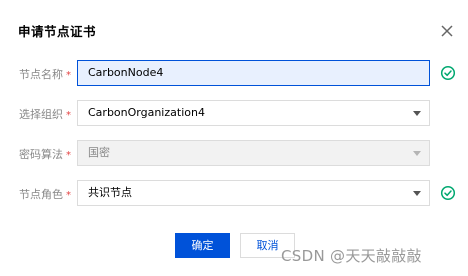  Describe the element at coordinates (45, 194) in the screenshot. I see `node-role-label: 节点角色 *` at that location.